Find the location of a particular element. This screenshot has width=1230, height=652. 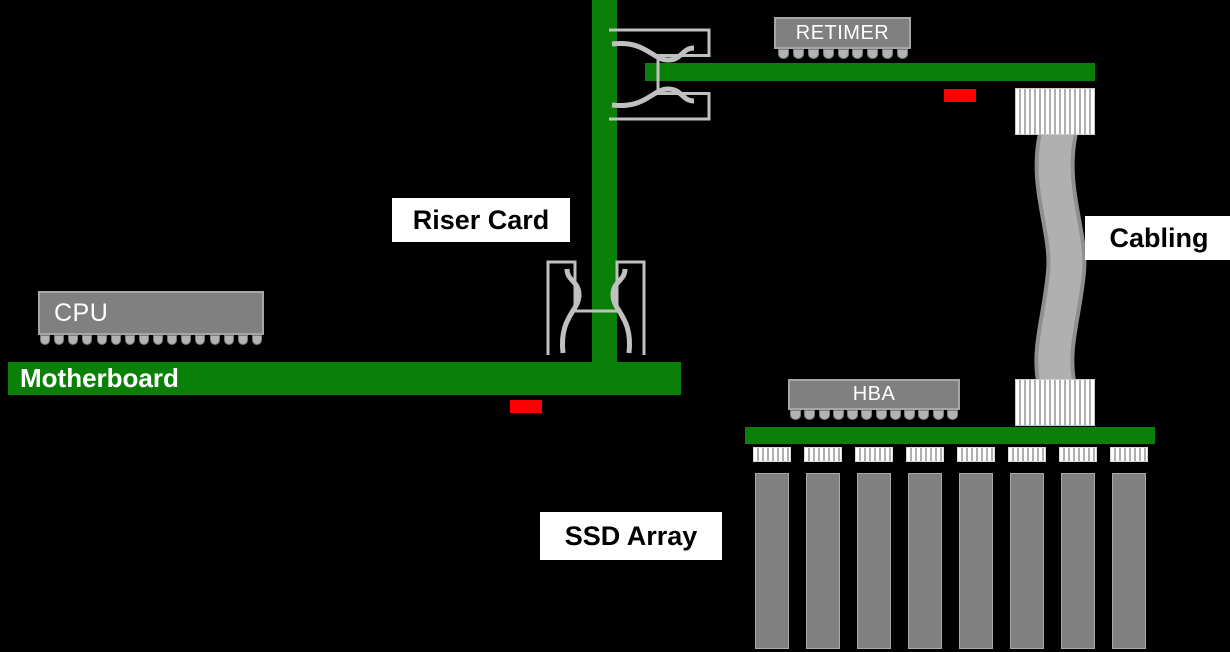

callout-cabling-label: Cabling is located at coordinates (1159, 237).